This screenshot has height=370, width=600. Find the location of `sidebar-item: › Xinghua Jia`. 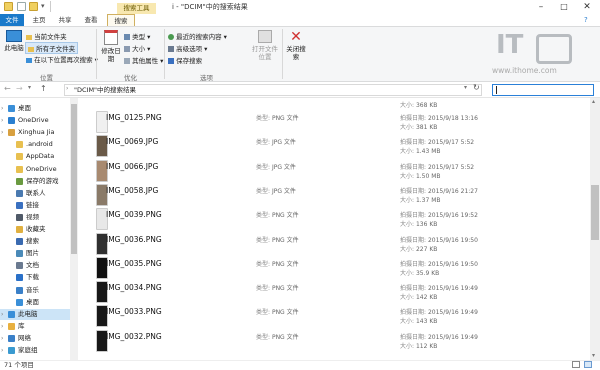

sidebar-item: › Xinghua Jia is located at coordinates (35, 132).